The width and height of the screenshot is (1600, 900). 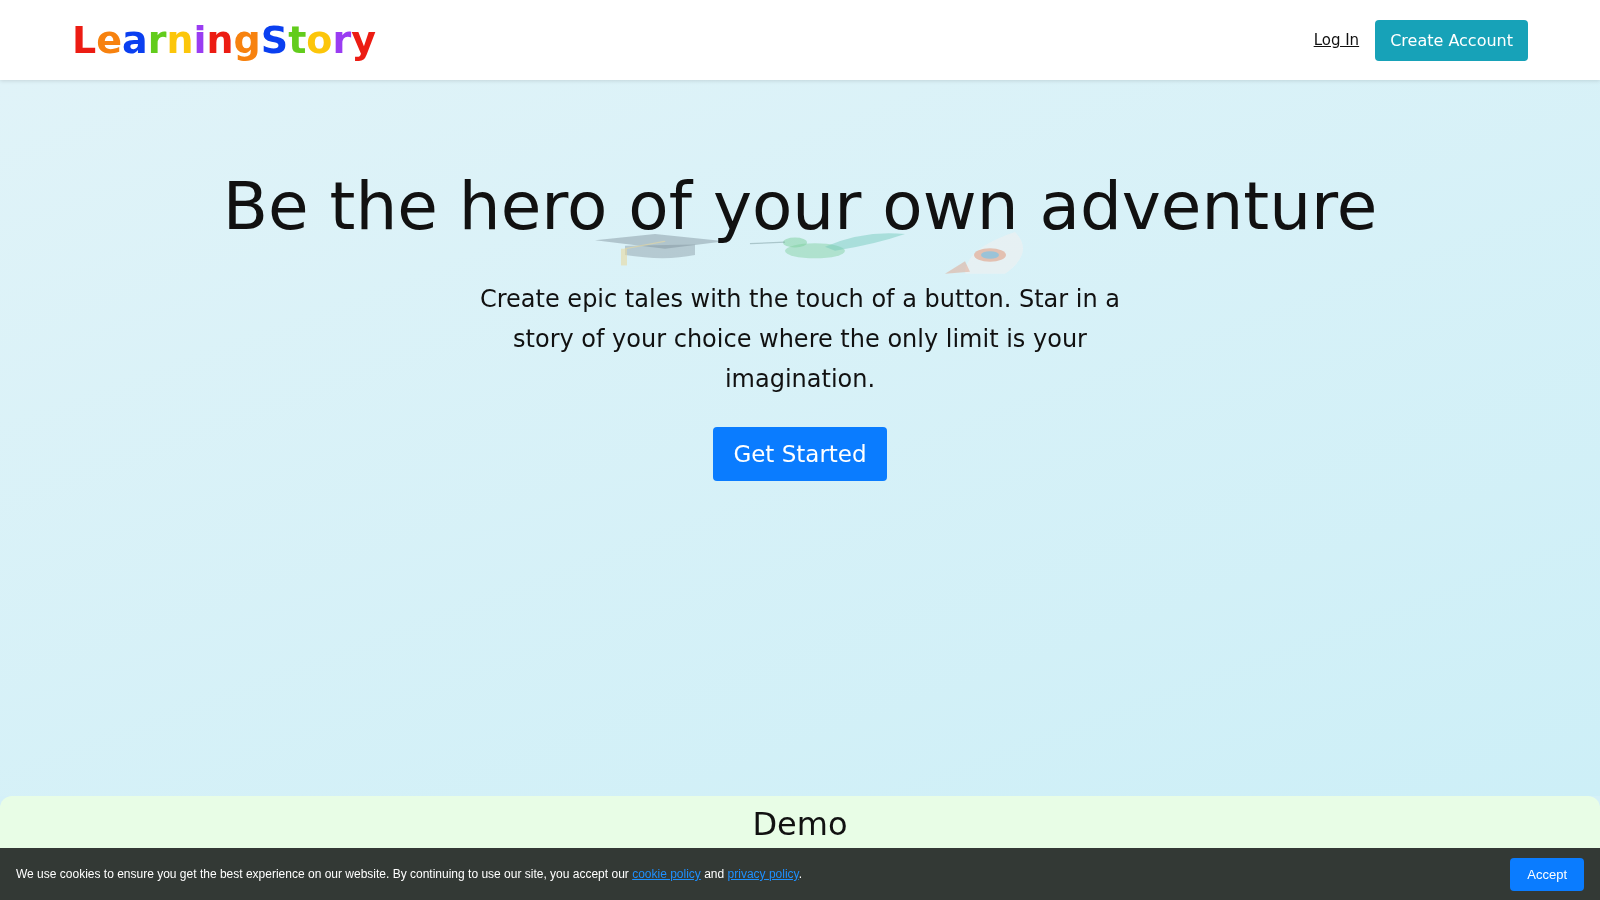 I want to click on cookie-message: We use cookies to ensure you get the best experience on our website. By continuing to use our site, you accept our cookie policy and privacy policy., so click(x=409, y=874).